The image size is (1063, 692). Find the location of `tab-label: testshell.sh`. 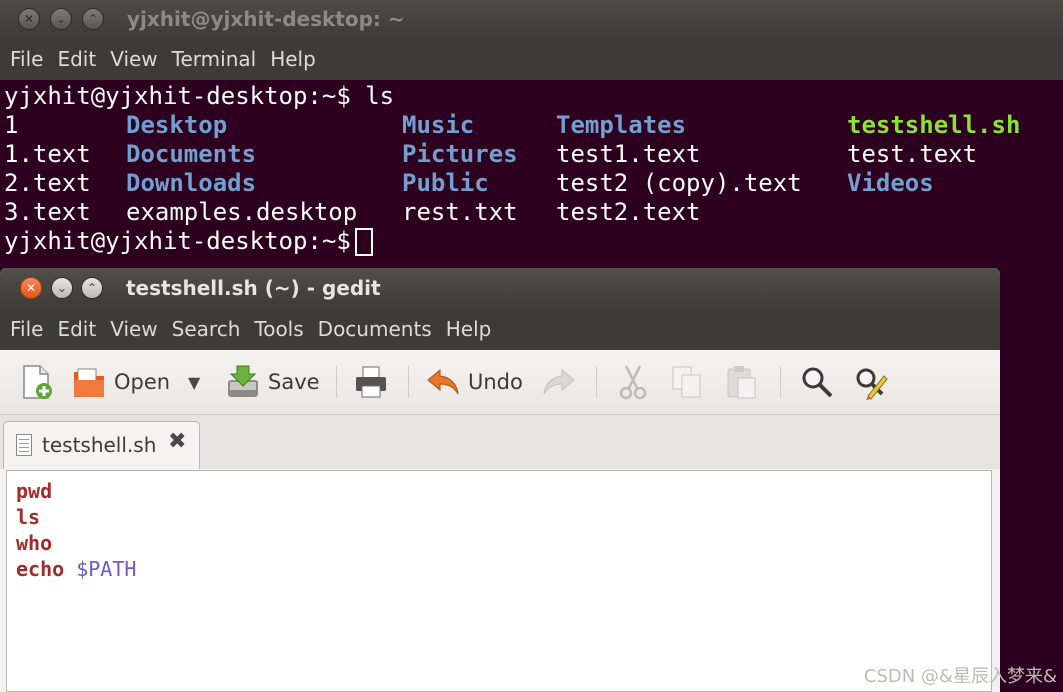

tab-label: testshell.sh is located at coordinates (99, 445).